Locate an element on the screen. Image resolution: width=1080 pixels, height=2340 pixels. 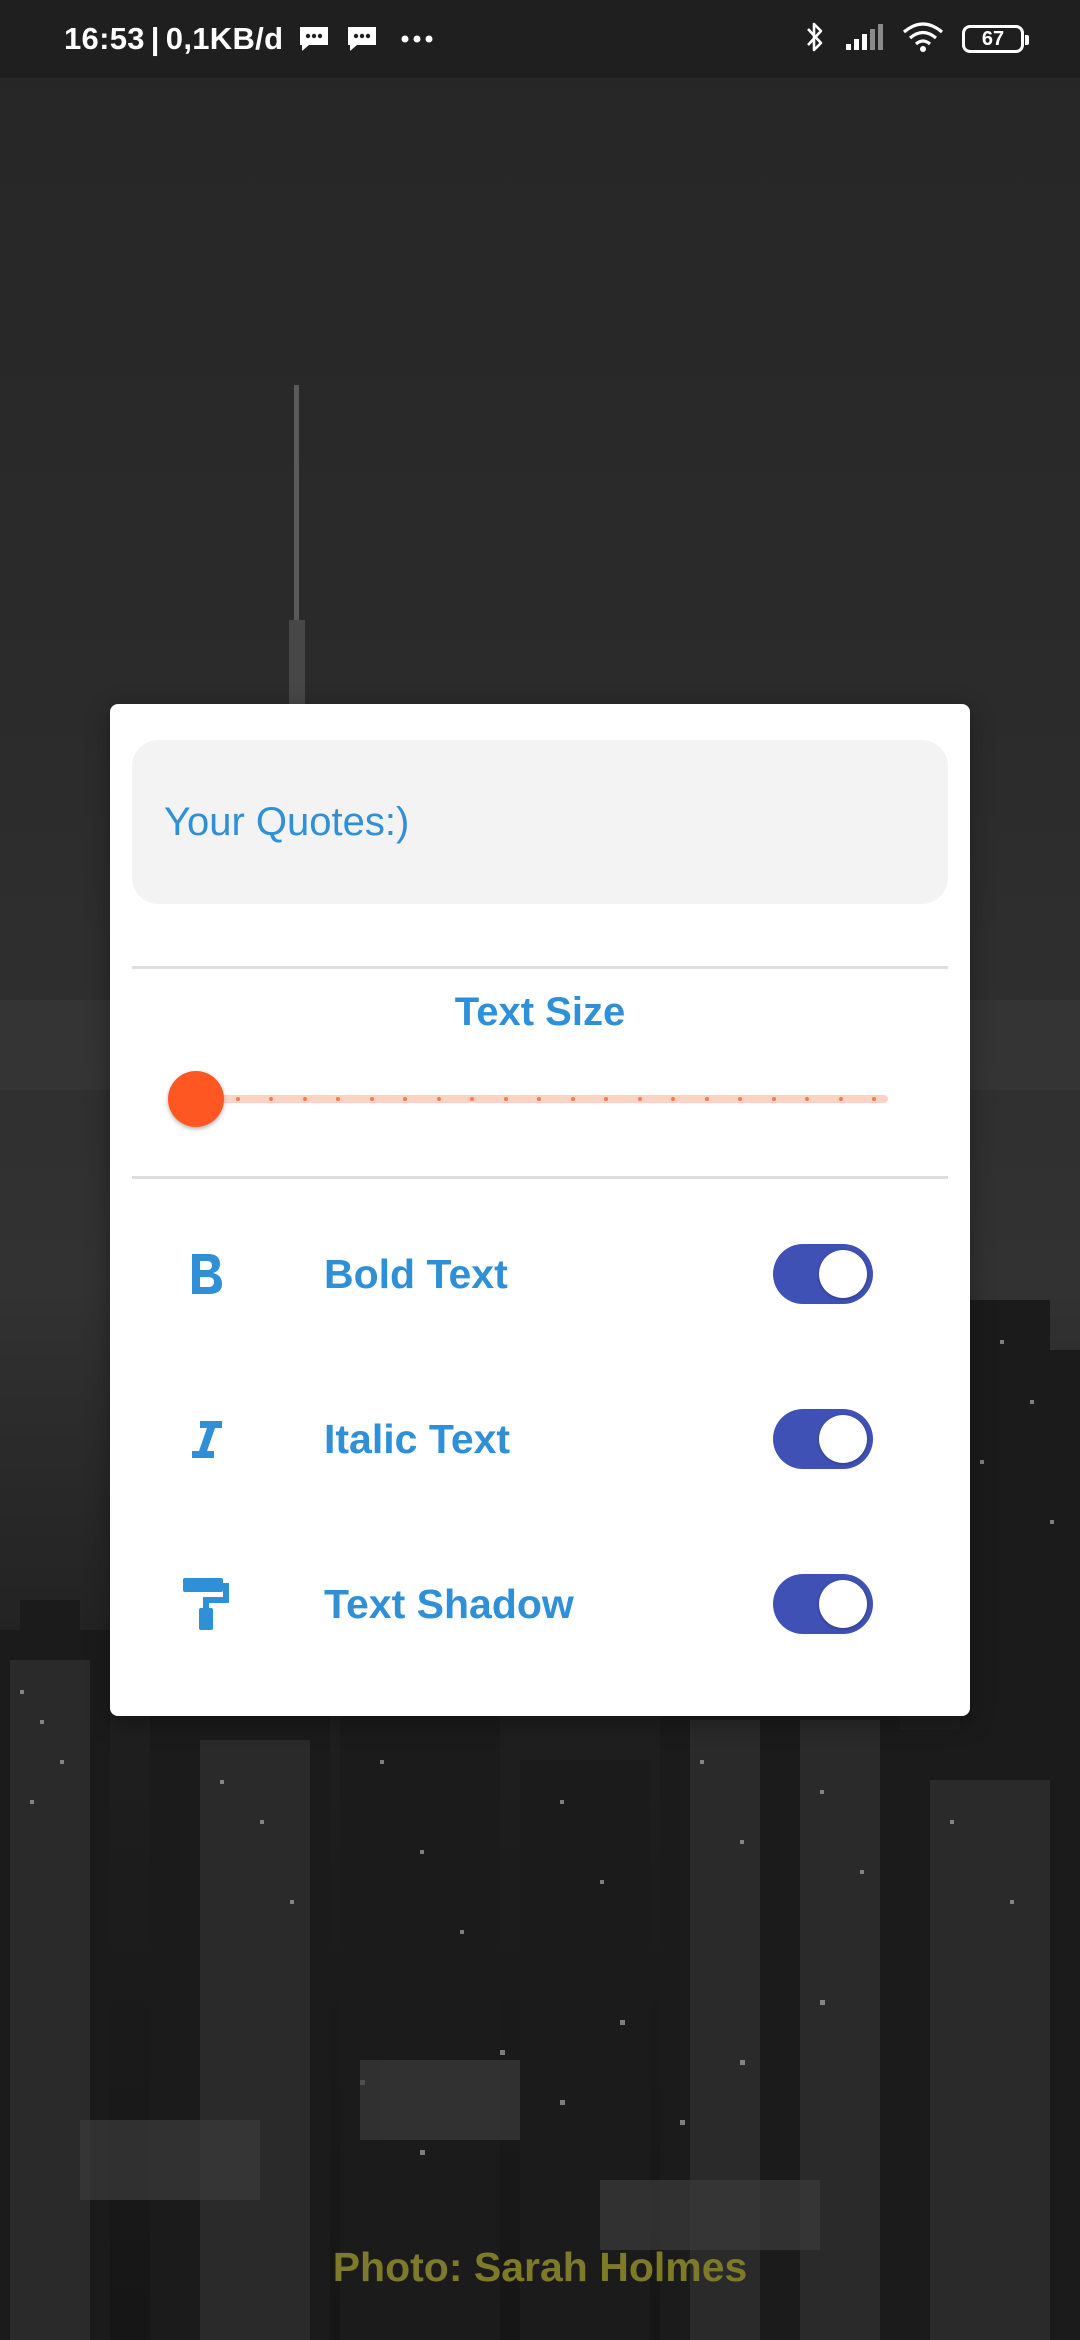
text-size-slider is located at coordinates (528, 1098).